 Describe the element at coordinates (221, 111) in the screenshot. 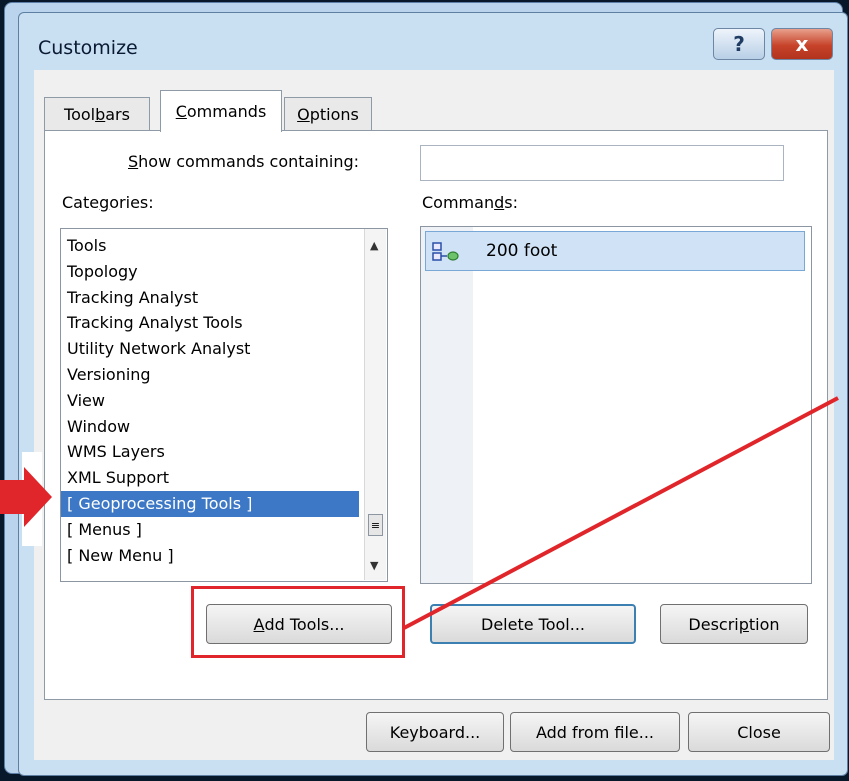

I see `tab-commands: Commands` at that location.